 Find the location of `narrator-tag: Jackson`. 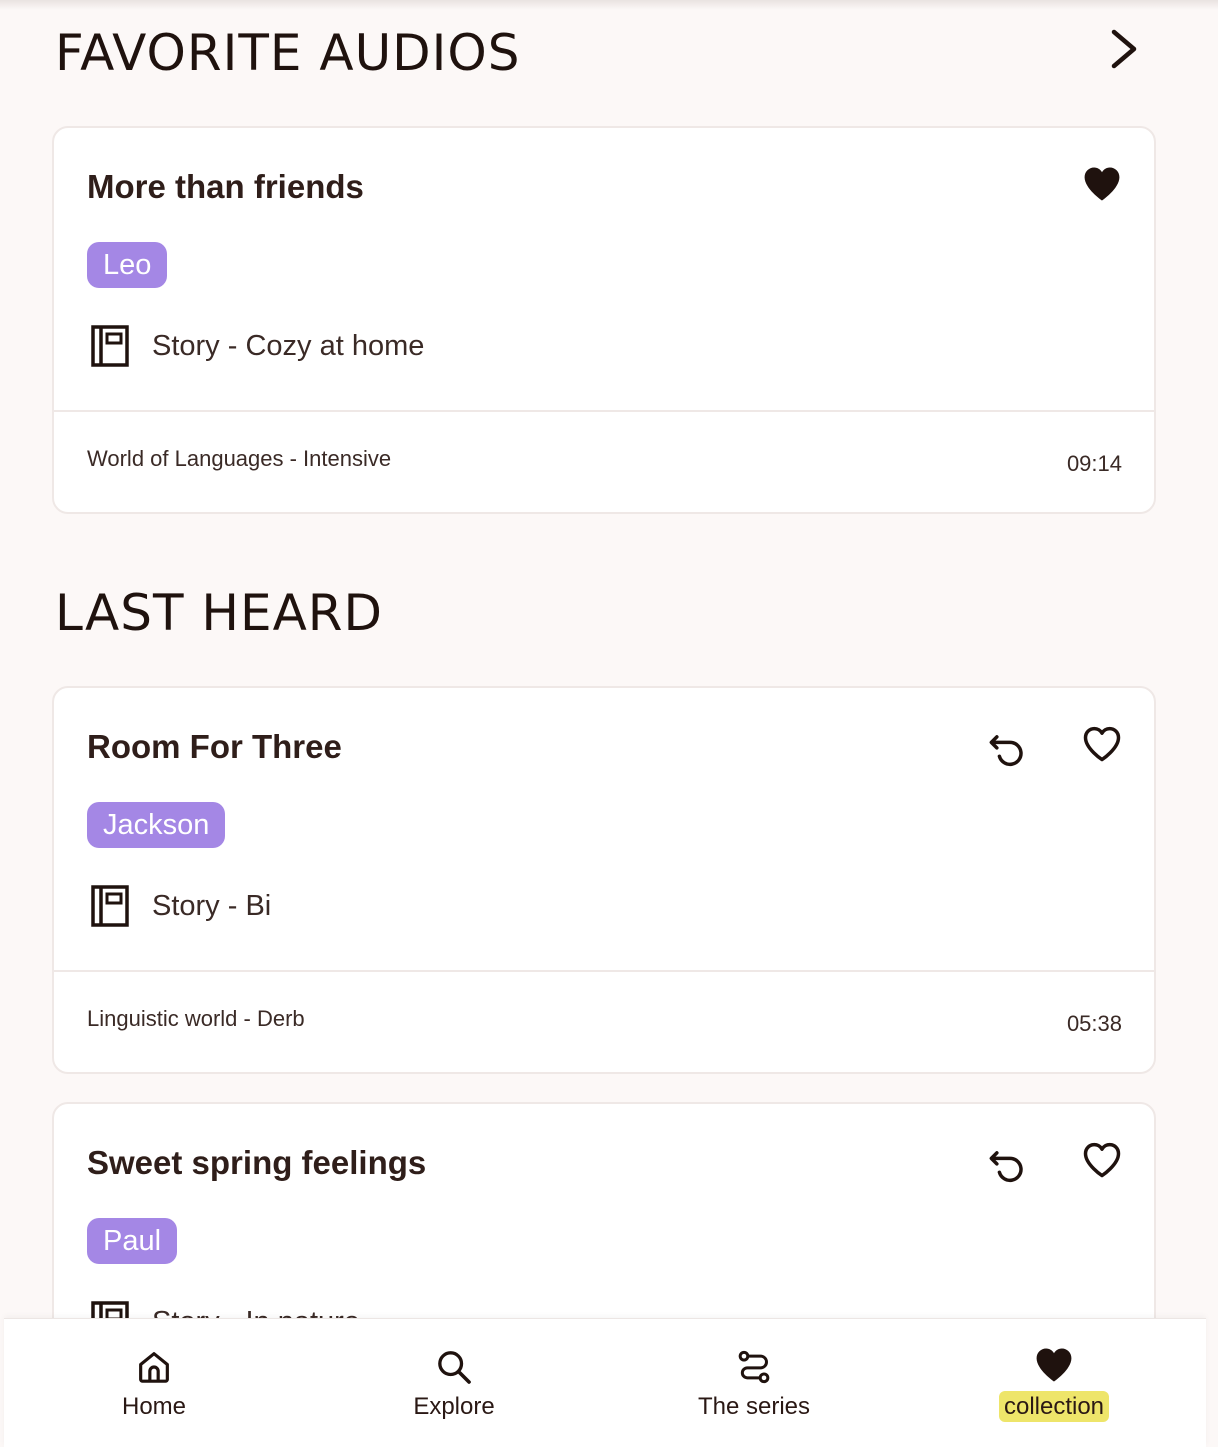

narrator-tag: Jackson is located at coordinates (156, 825).